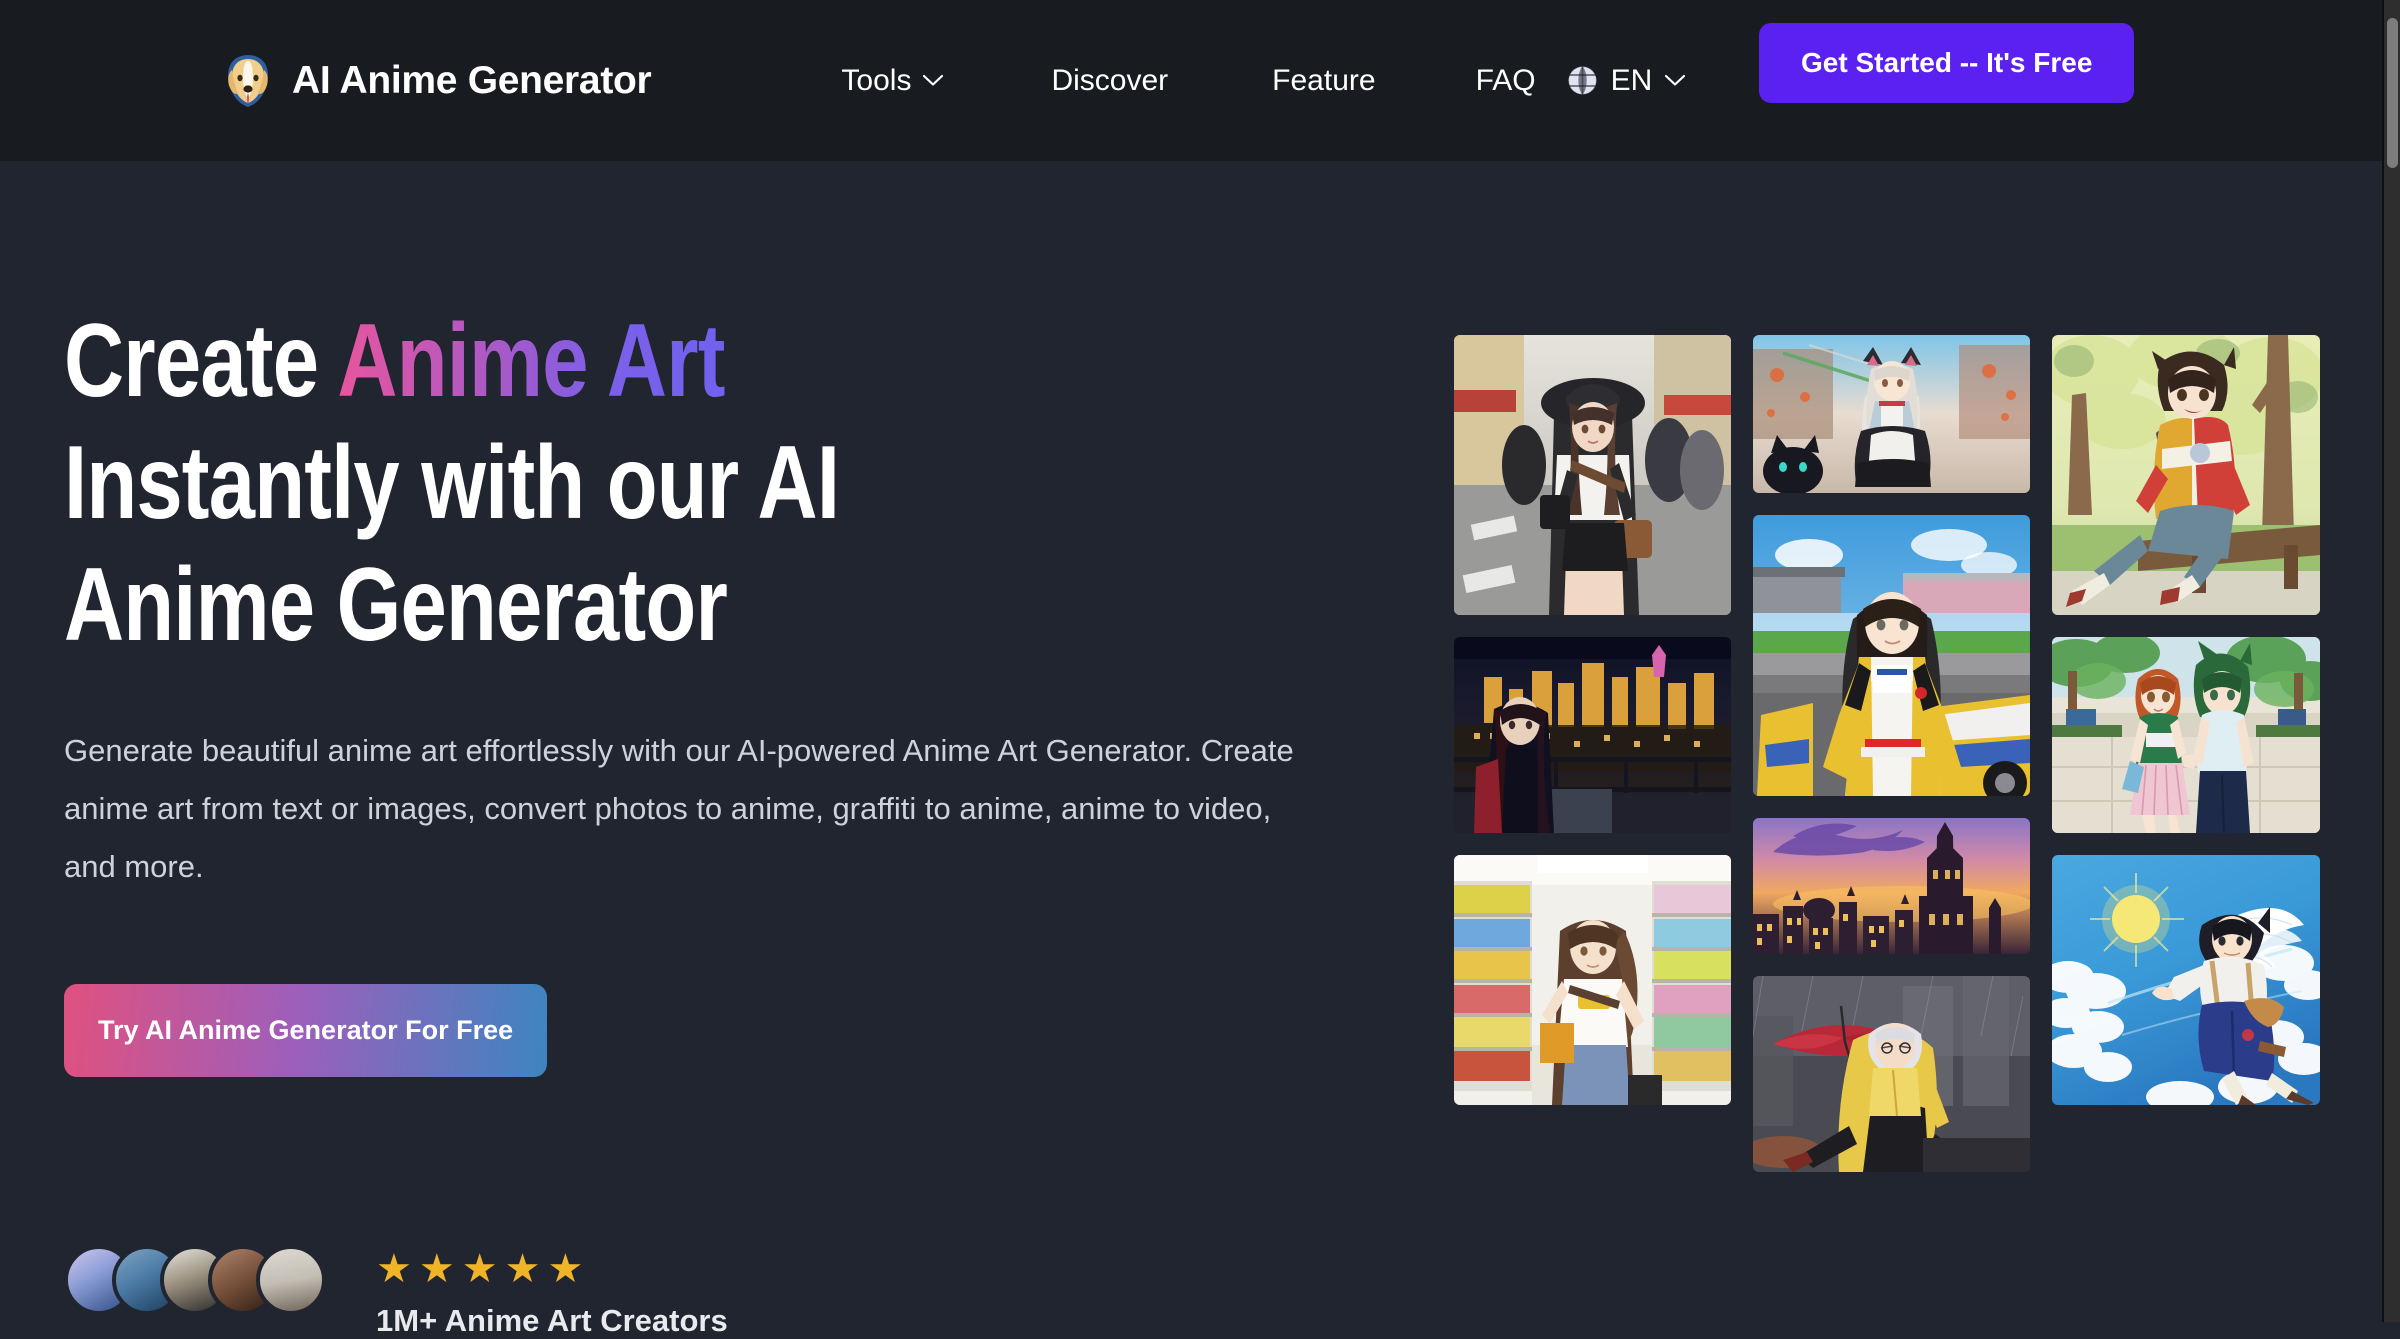 This screenshot has width=2400, height=1339. I want to click on nav-item-feature: Feature, so click(1323, 81).